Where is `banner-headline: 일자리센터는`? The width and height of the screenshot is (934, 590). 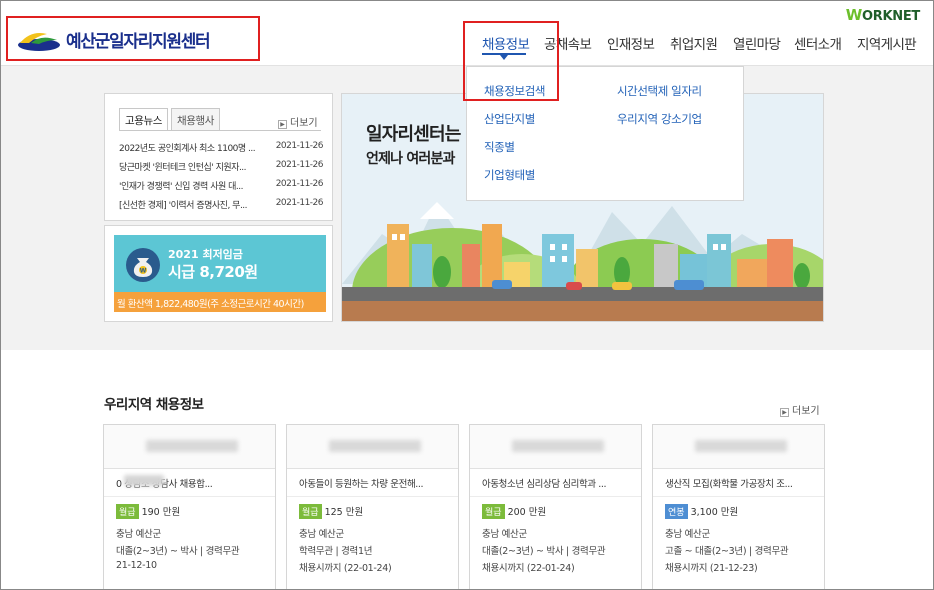
banner-headline: 일자리센터는 is located at coordinates (413, 134).